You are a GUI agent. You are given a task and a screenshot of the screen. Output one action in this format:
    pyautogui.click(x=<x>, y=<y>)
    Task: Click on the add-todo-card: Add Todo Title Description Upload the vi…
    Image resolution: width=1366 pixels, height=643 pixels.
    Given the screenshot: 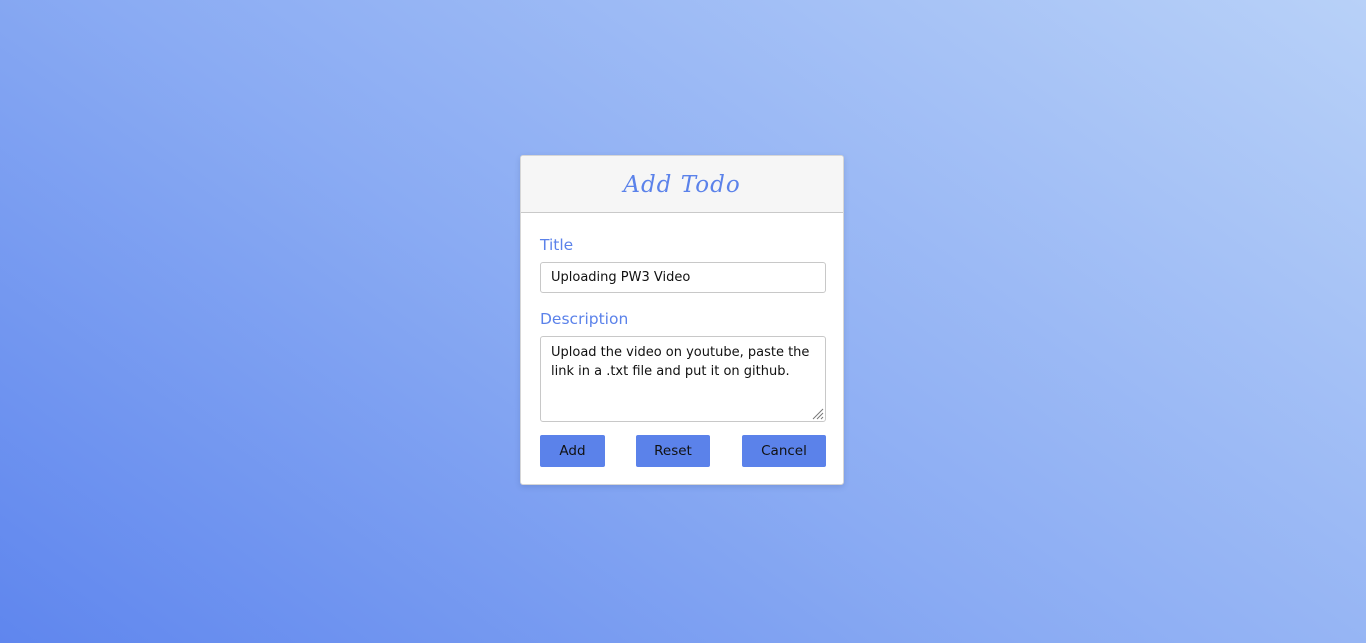 What is the action you would take?
    pyautogui.click(x=682, y=320)
    